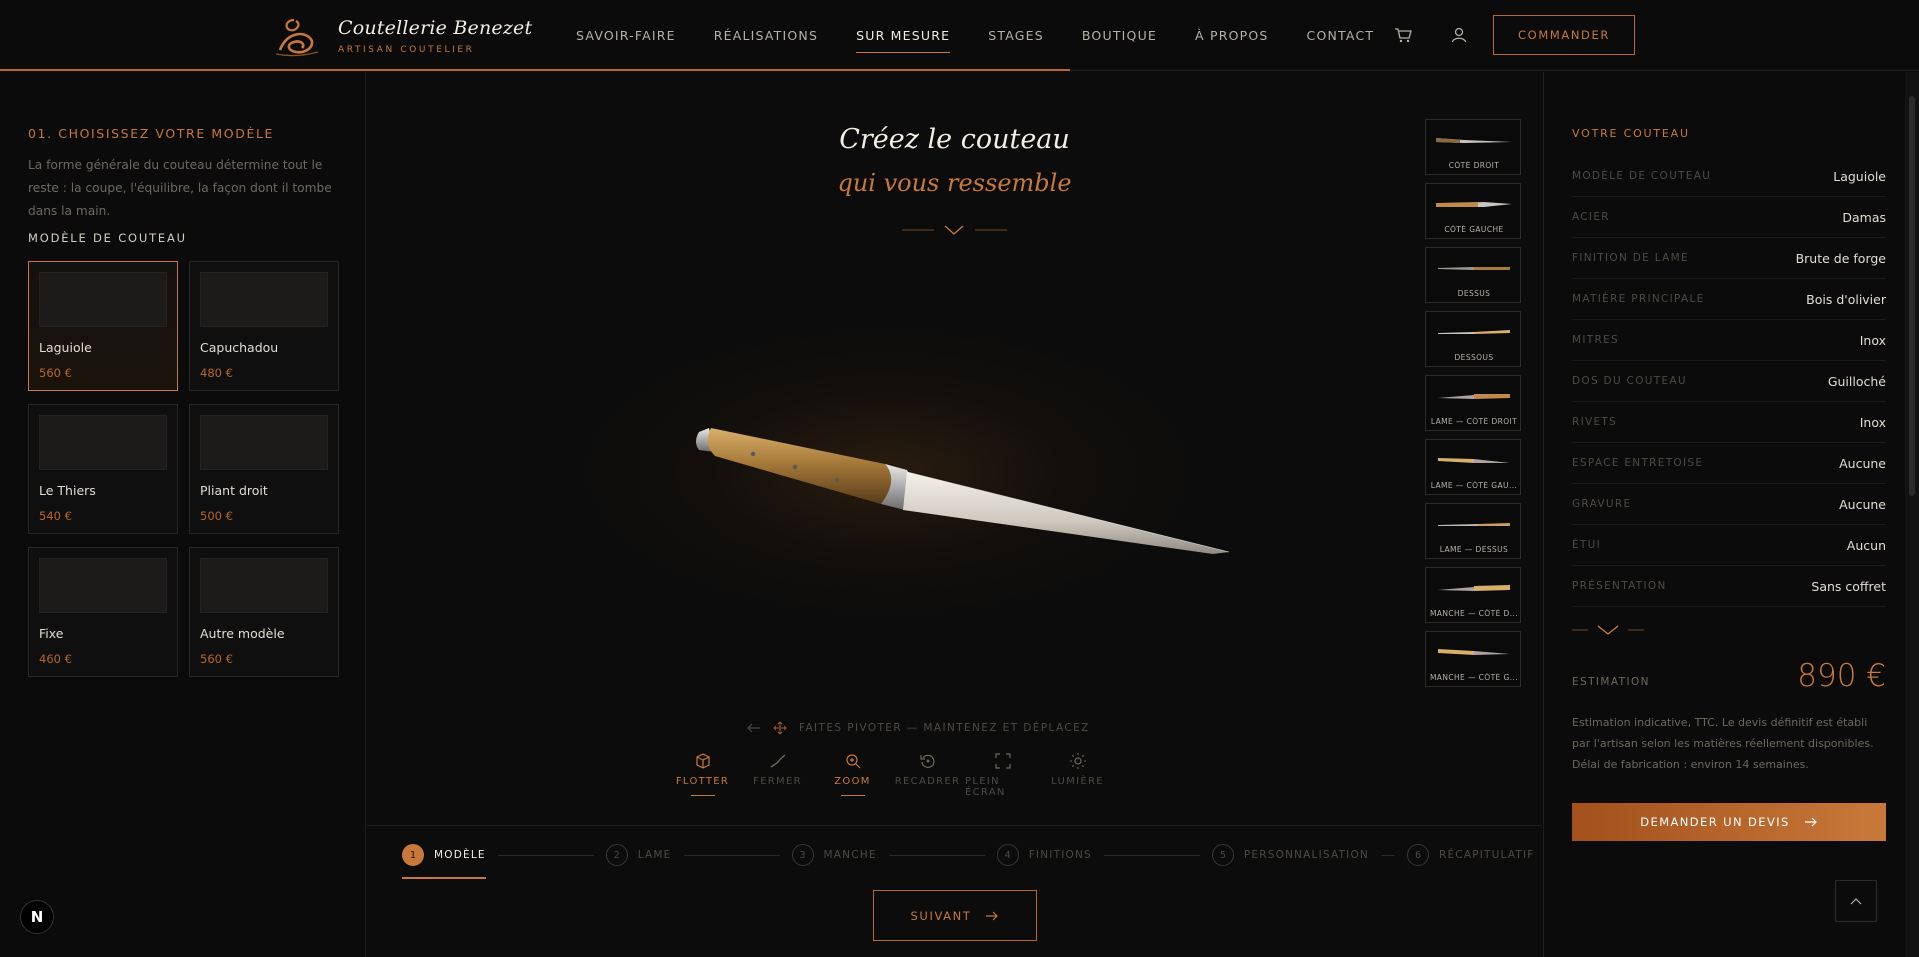 The image size is (1919, 957). Describe the element at coordinates (1119, 35) in the screenshot. I see `nav-boutique: BOUTIQUE` at that location.